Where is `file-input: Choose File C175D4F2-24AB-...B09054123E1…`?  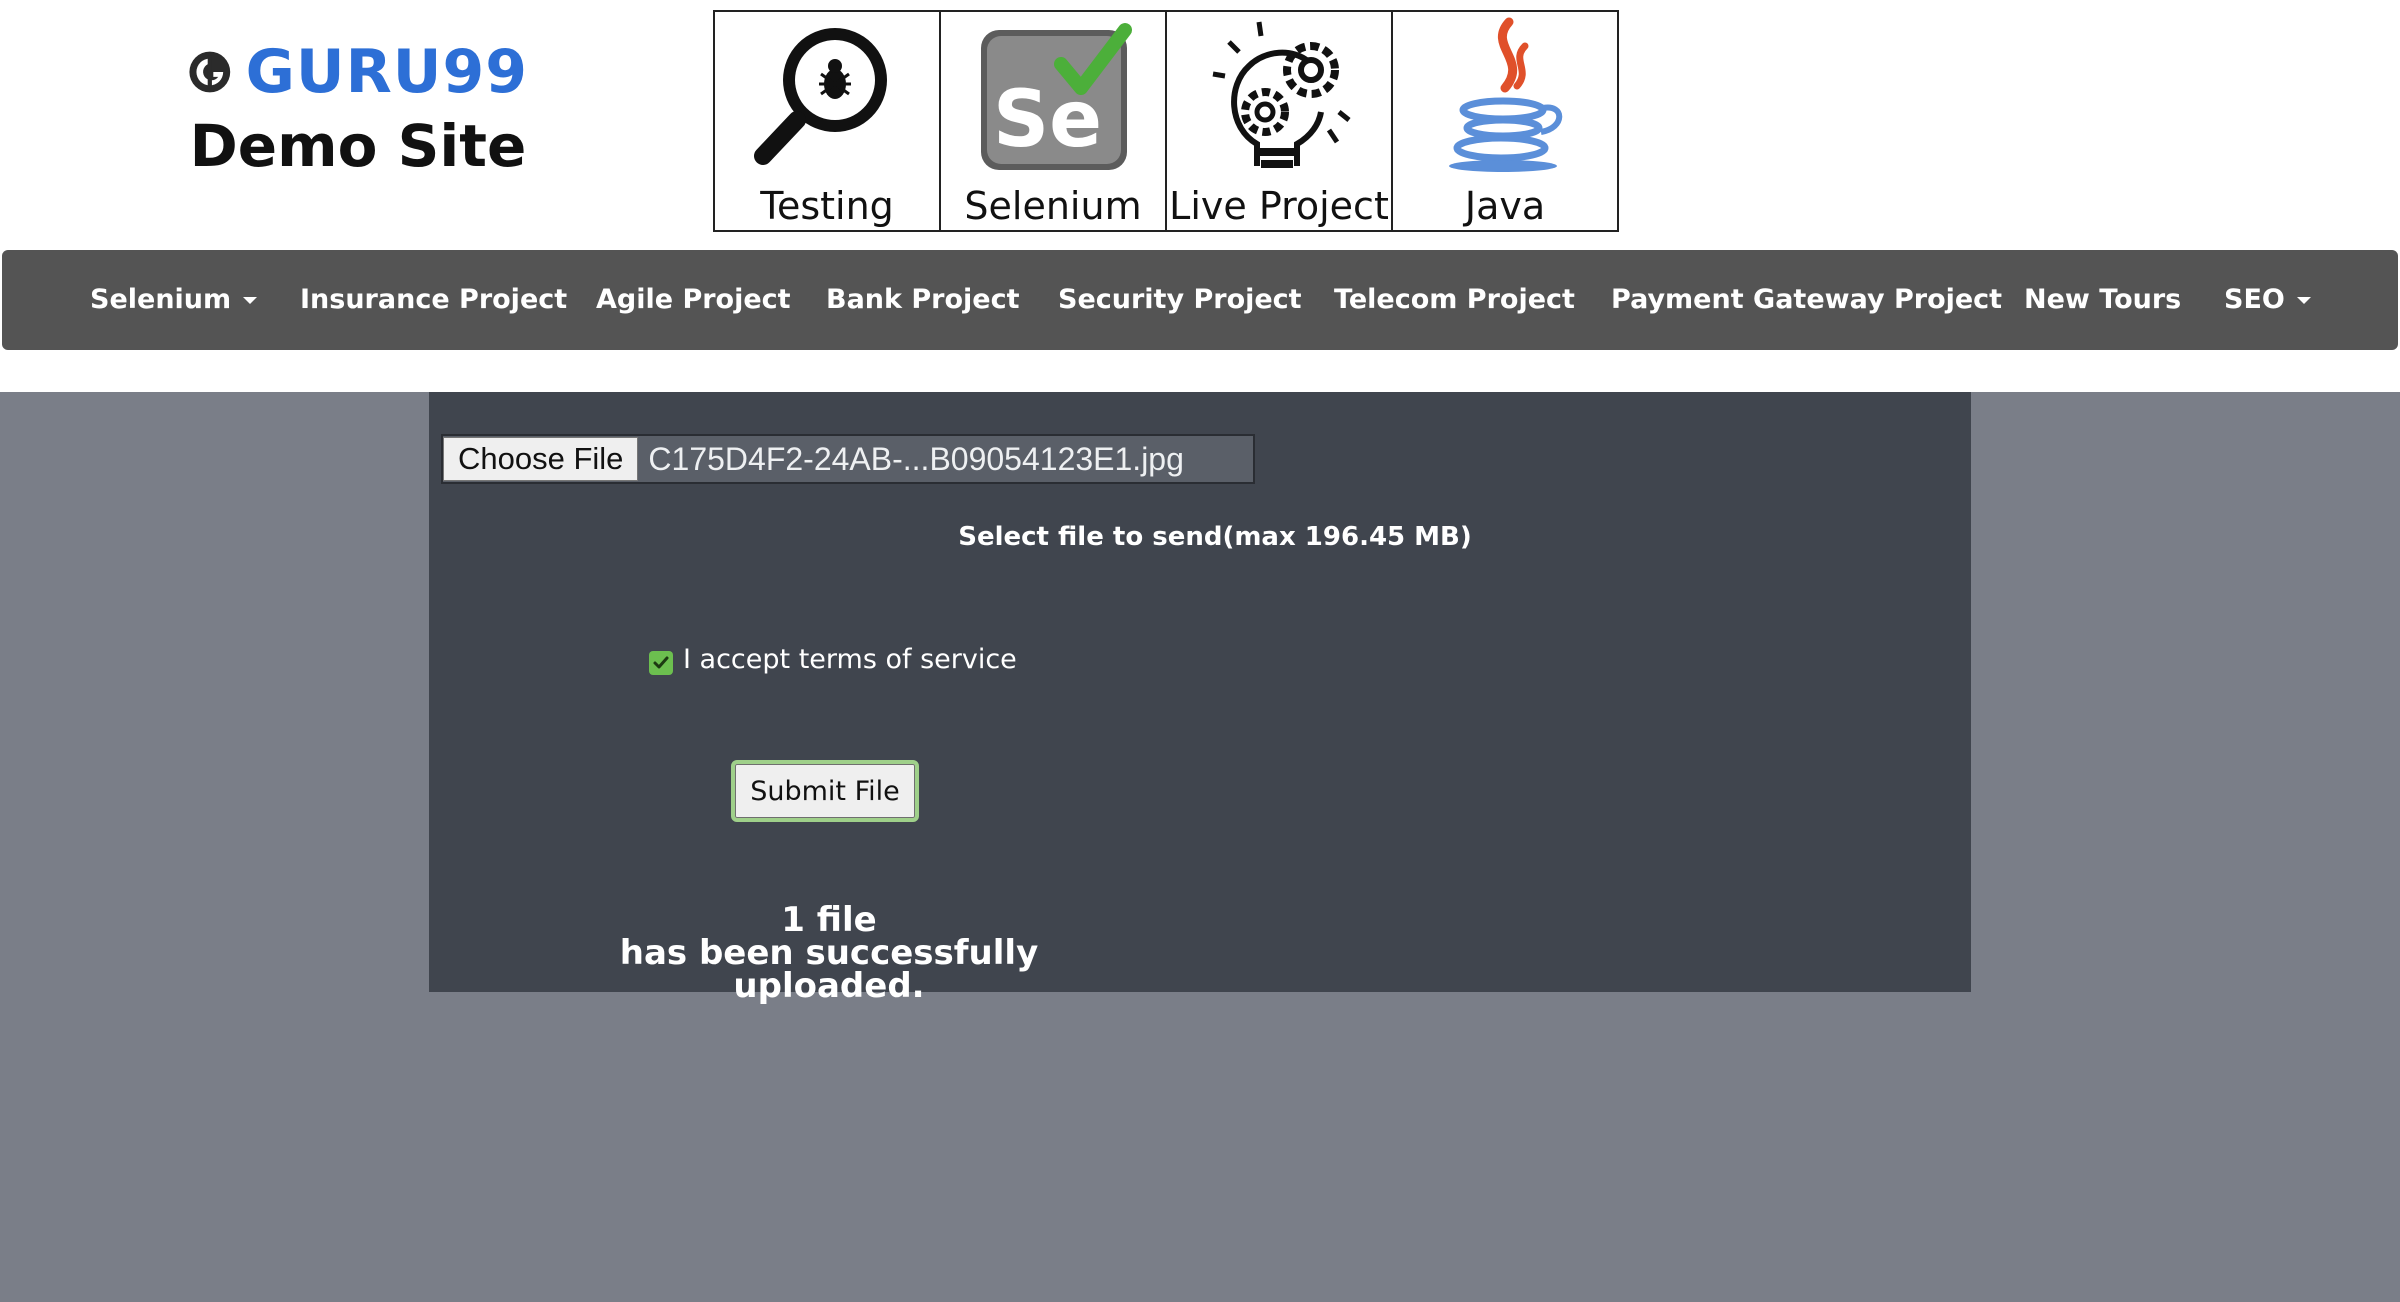
file-input: Choose File C175D4F2-24AB-...B09054123E1… is located at coordinates (848, 459).